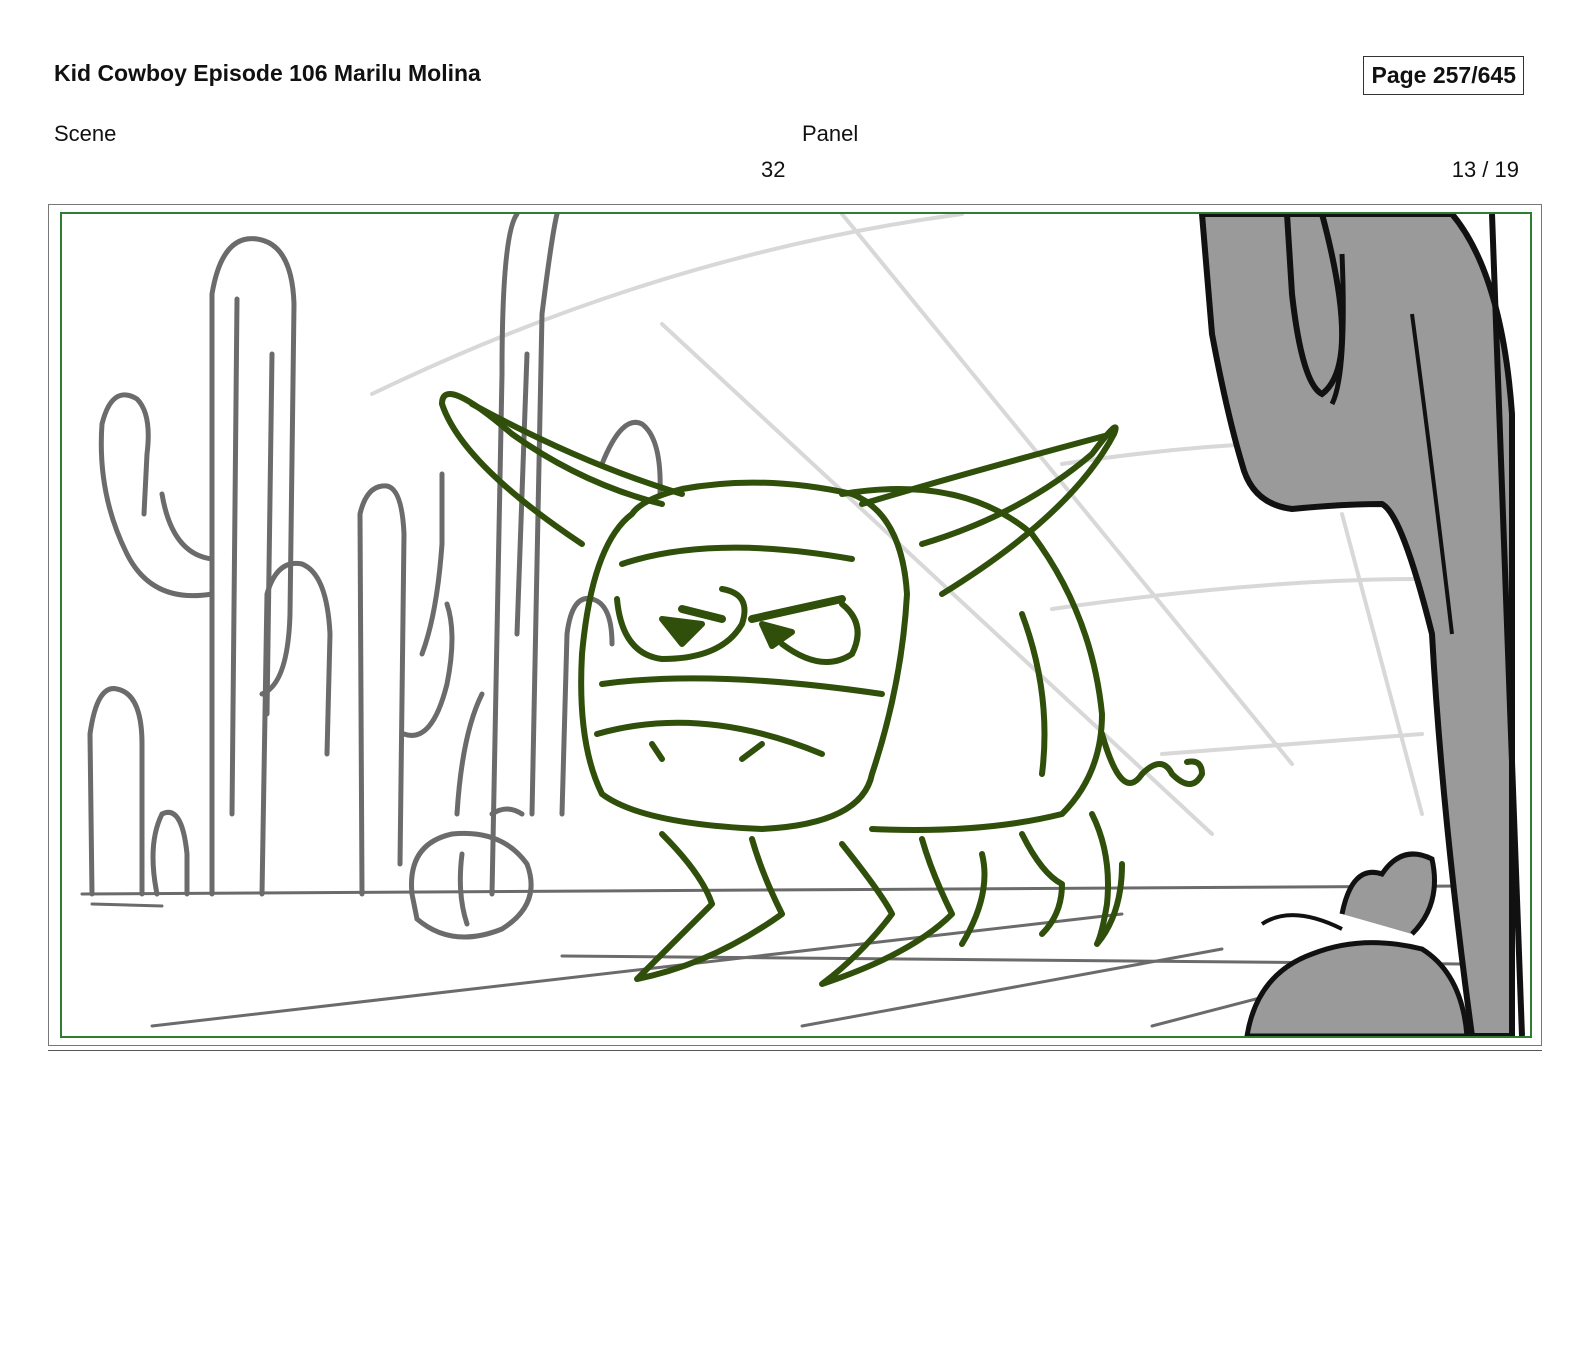 The image size is (1582, 1350). Describe the element at coordinates (773, 169) in the screenshot. I see `scene-number: 32` at that location.